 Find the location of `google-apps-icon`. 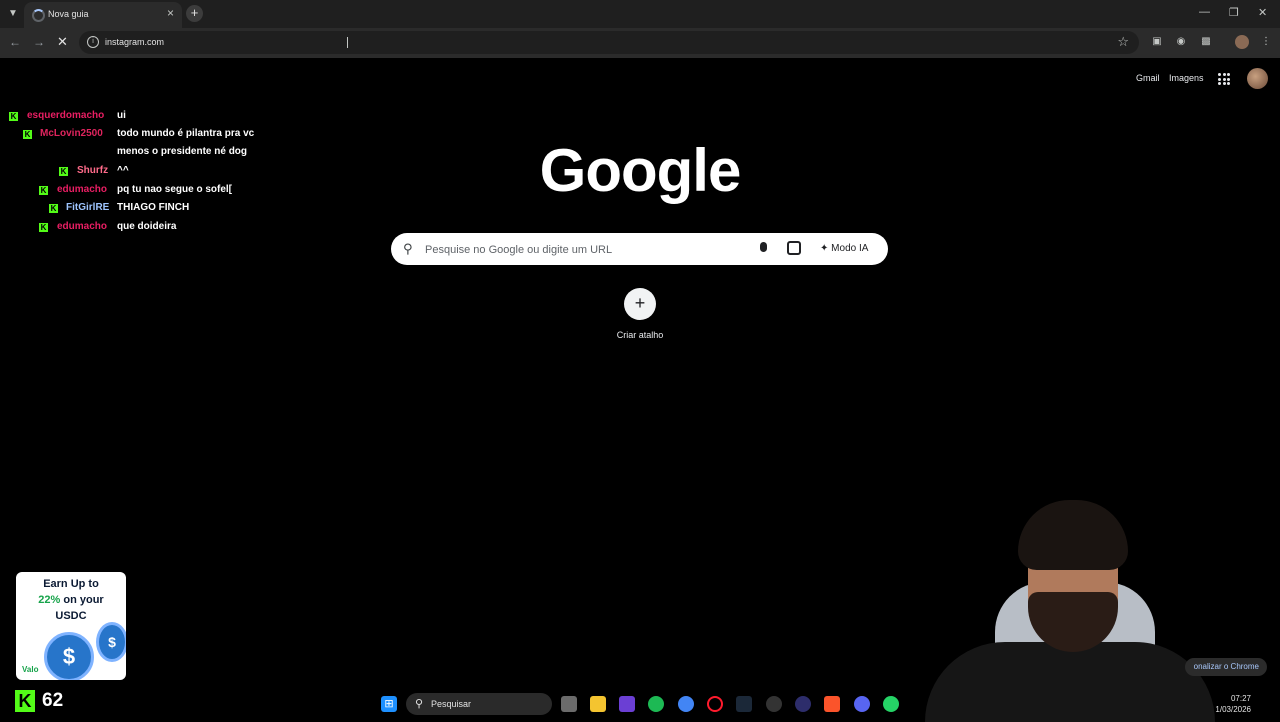

google-apps-icon is located at coordinates (1224, 79).